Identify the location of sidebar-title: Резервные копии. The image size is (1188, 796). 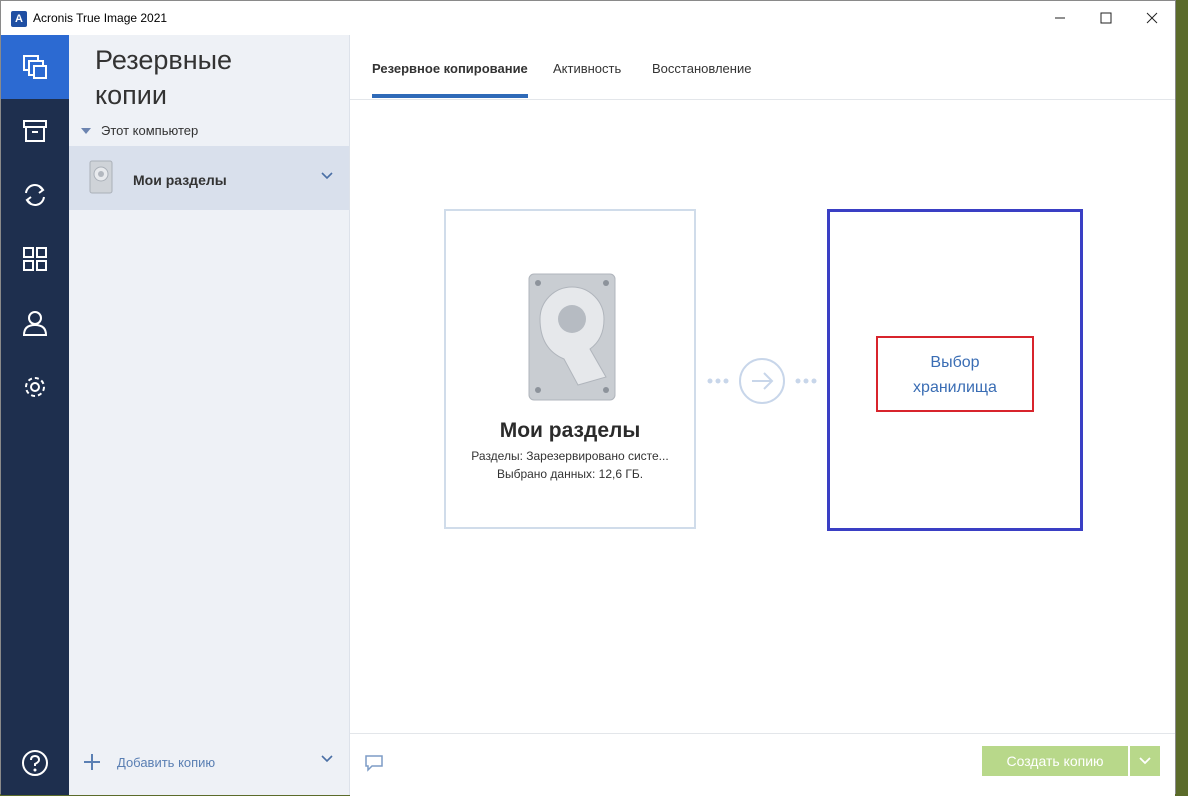
(163, 78).